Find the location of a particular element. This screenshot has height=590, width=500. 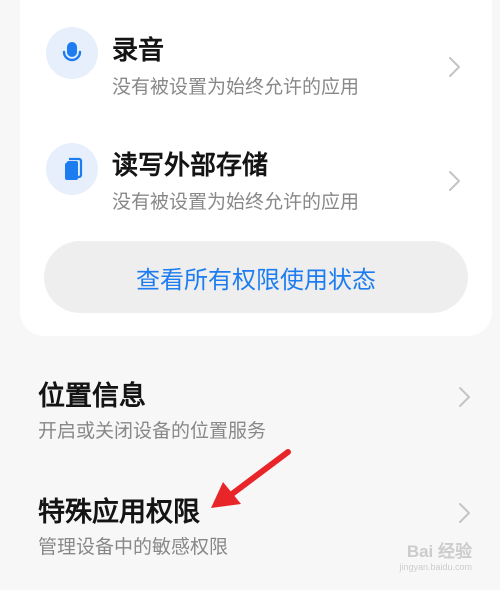

setting-subtitle: 开启或关闭设备的位置服务 is located at coordinates (152, 431).